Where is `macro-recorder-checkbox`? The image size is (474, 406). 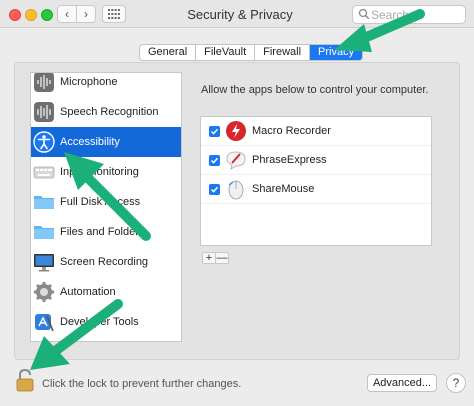
macro-recorder-checkbox is located at coordinates (214, 131).